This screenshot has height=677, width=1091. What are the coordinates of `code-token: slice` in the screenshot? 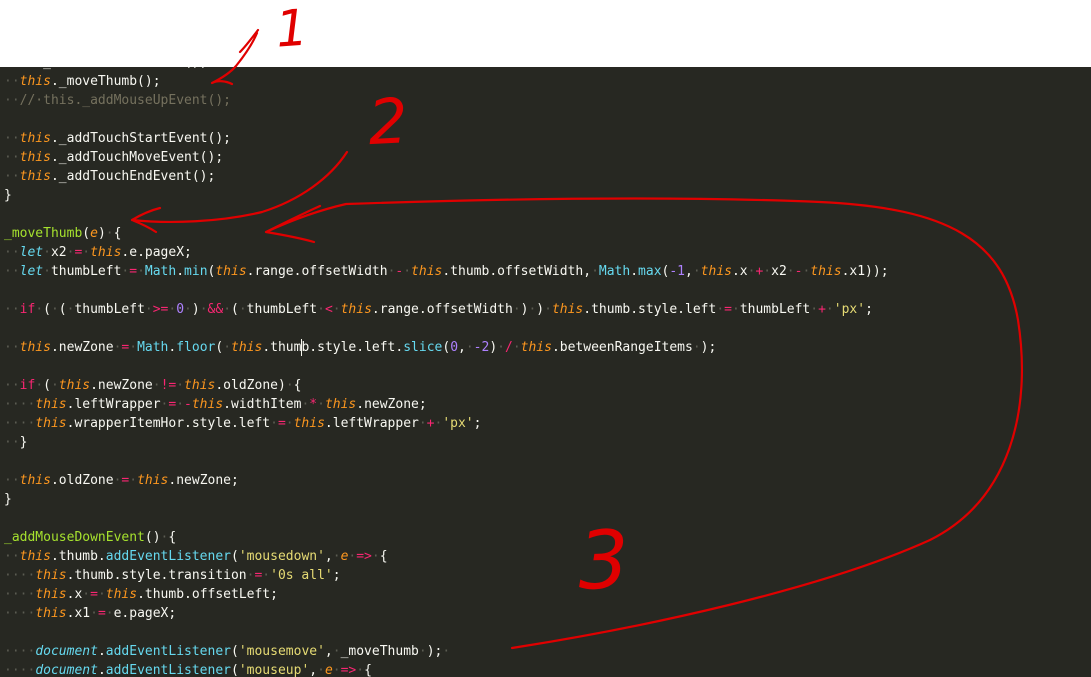 It's located at (423, 347).